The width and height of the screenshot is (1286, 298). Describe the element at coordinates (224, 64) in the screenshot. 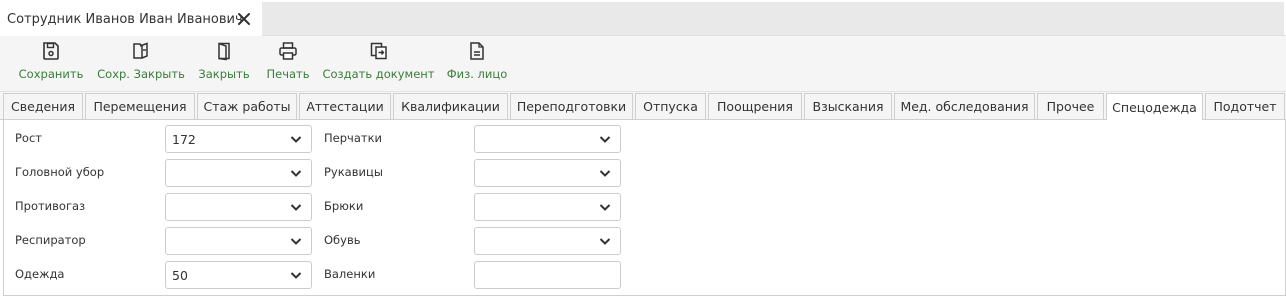

I see `close-button: Закрыть` at that location.